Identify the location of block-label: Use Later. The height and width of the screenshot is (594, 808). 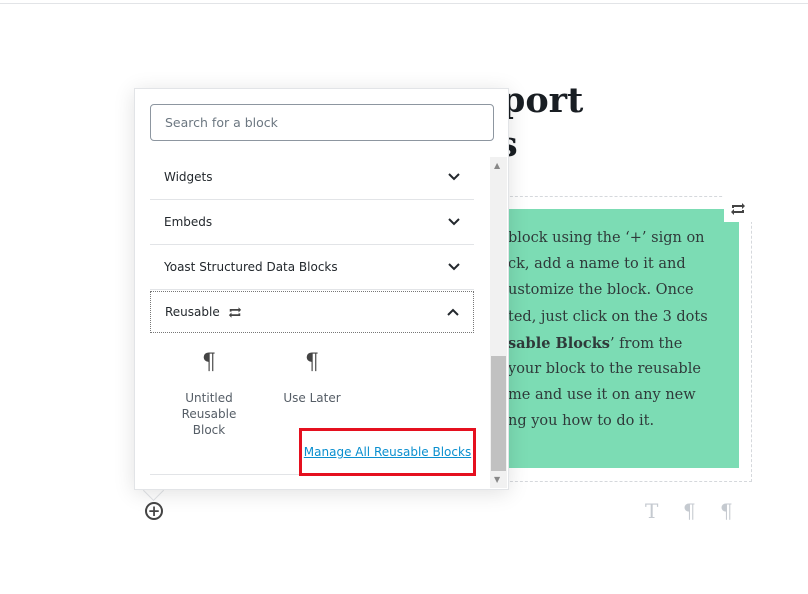
(312, 398).